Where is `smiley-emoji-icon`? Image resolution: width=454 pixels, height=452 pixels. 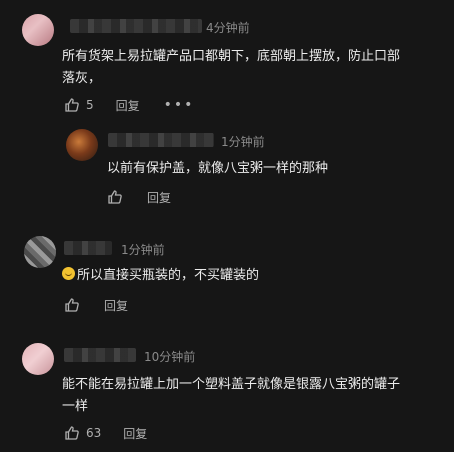 smiley-emoji-icon is located at coordinates (68, 273).